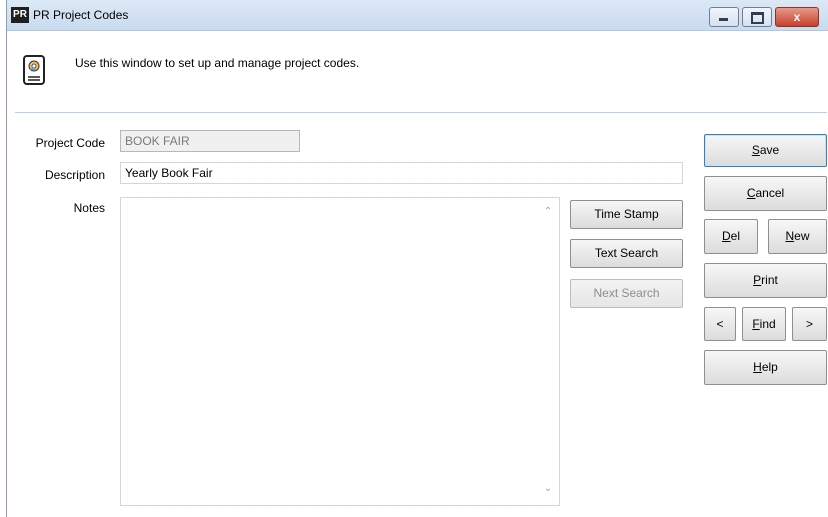  I want to click on scroll-up-icon: ⌃, so click(548, 211).